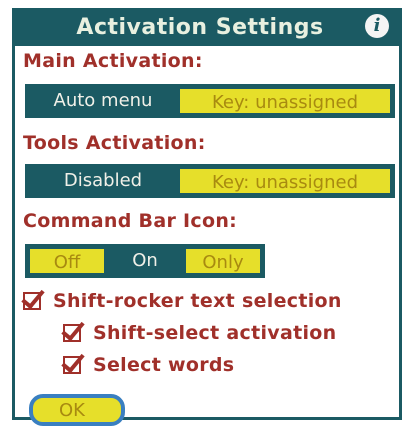 Image resolution: width=416 pixels, height=427 pixels. What do you see at coordinates (215, 333) in the screenshot?
I see `shift-select-label: Shift-select activation` at bounding box center [215, 333].